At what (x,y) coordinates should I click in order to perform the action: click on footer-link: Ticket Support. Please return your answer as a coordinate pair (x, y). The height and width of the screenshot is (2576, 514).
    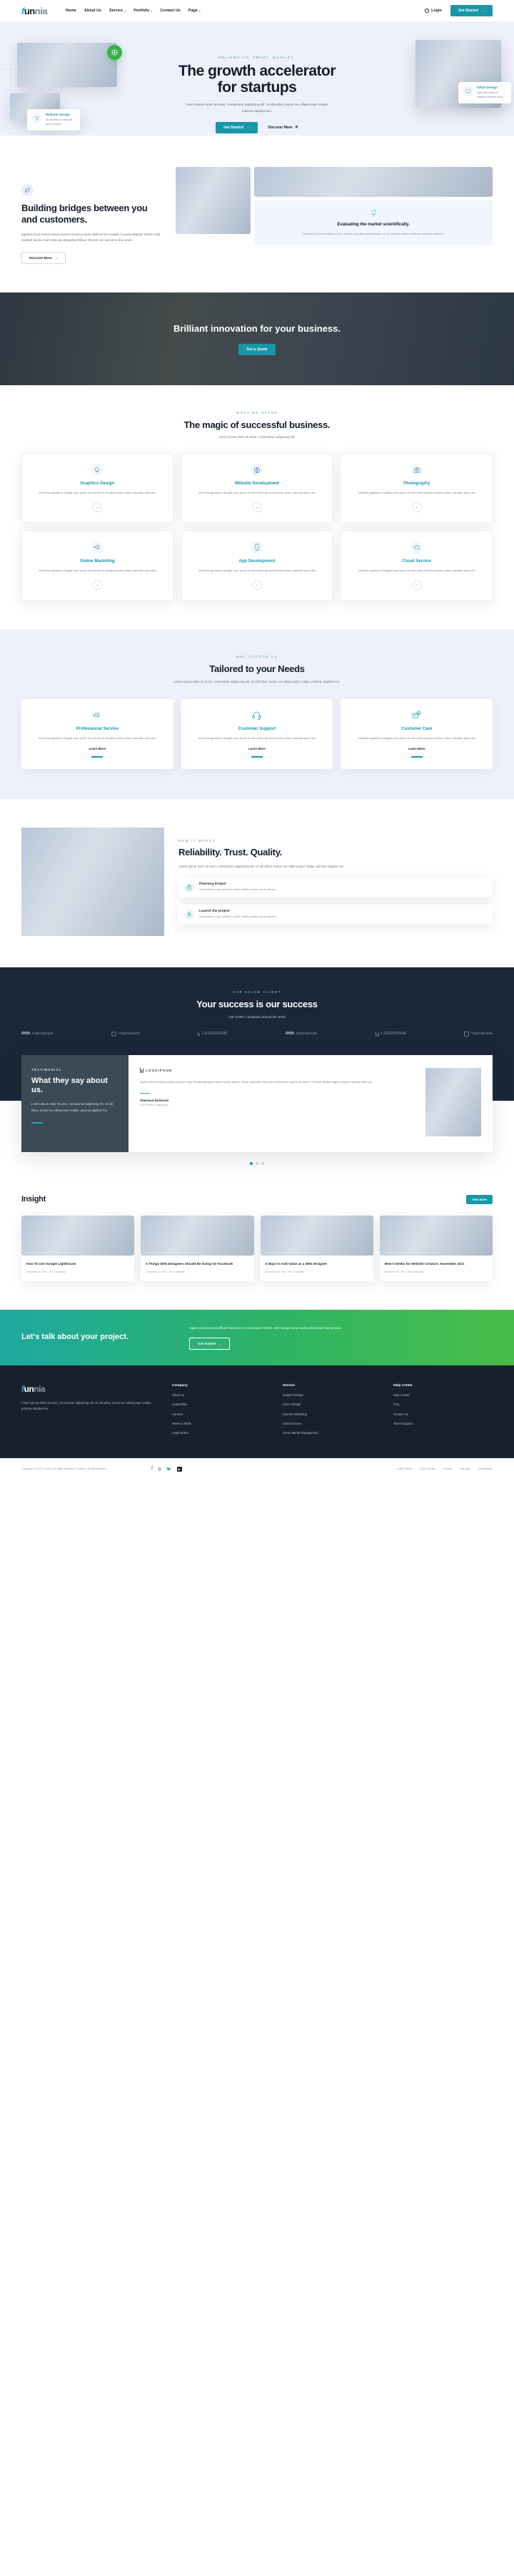
    Looking at the image, I should click on (443, 1424).